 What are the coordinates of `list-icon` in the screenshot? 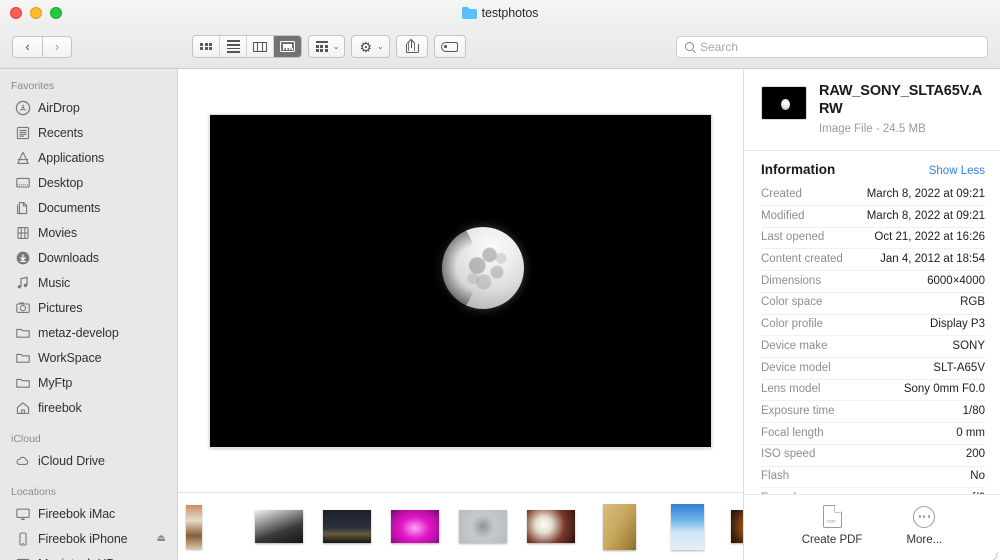 It's located at (233, 46).